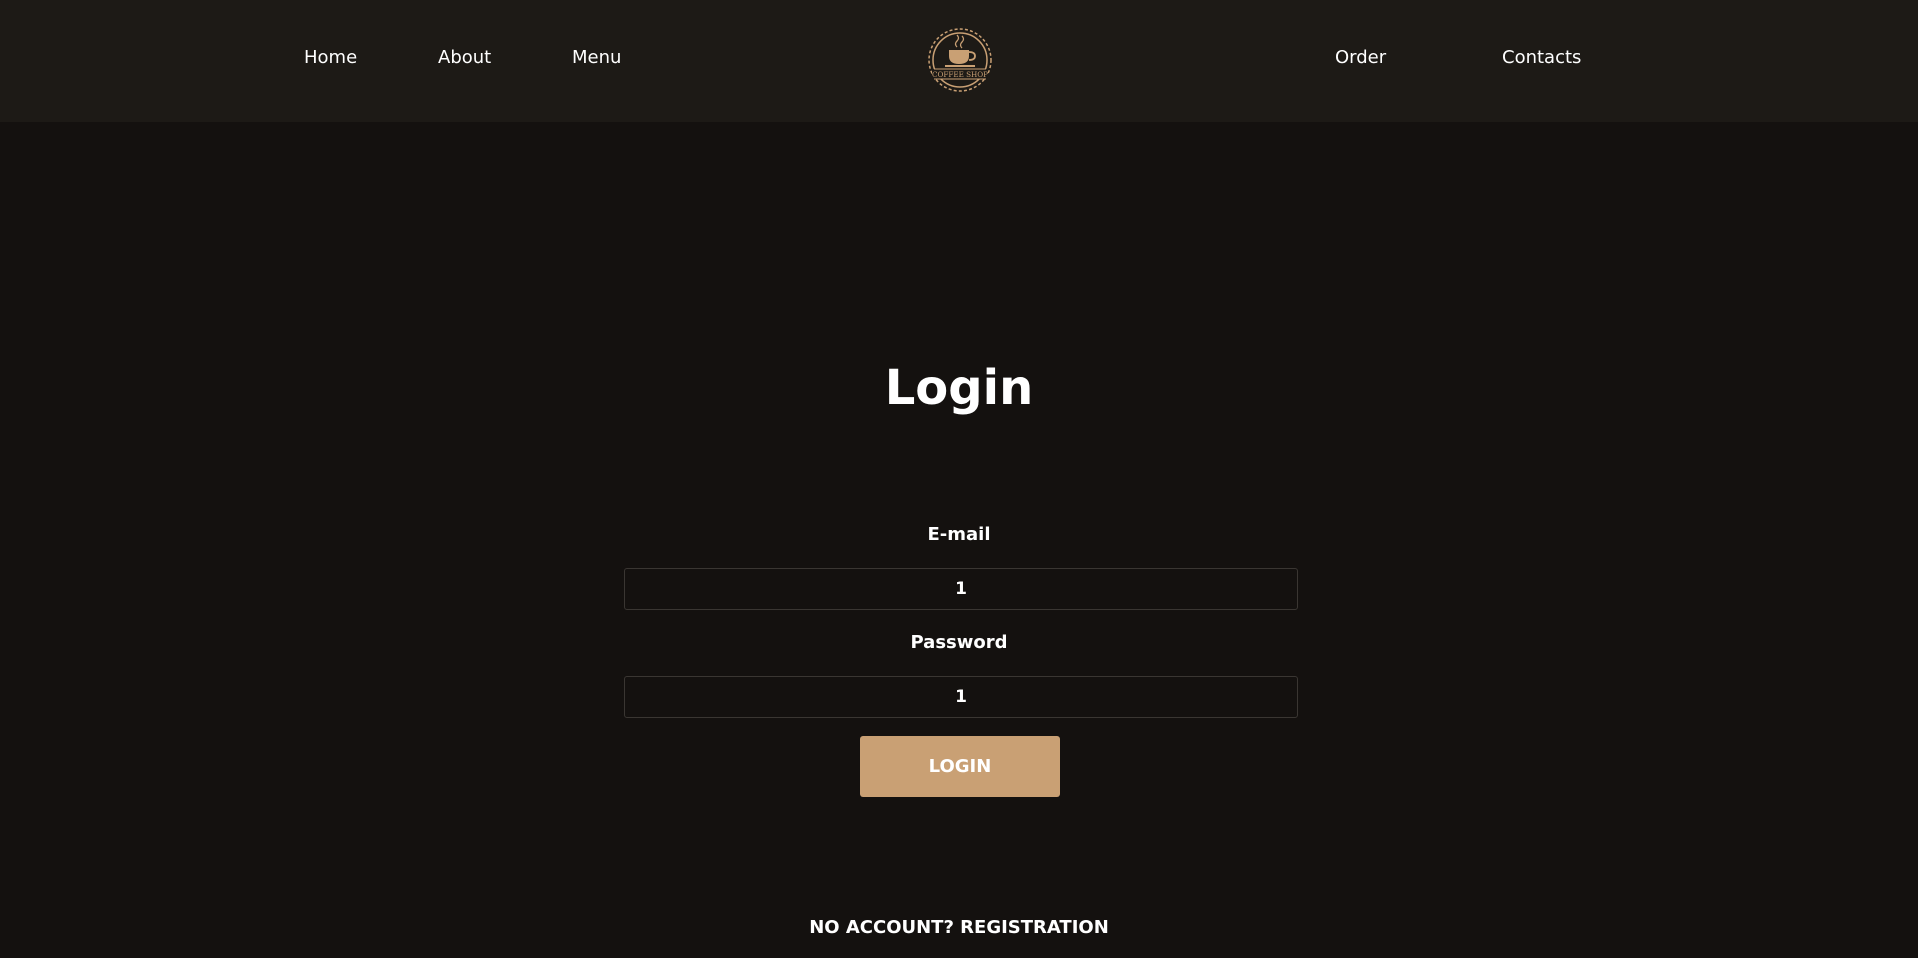 Image resolution: width=1918 pixels, height=958 pixels. Describe the element at coordinates (1360, 58) in the screenshot. I see `nav-order-link: Order` at that location.